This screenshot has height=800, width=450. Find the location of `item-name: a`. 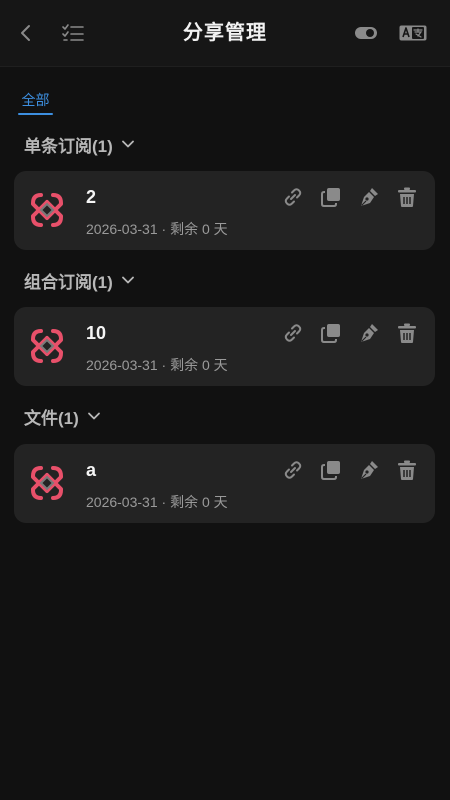

item-name: a is located at coordinates (91, 470).